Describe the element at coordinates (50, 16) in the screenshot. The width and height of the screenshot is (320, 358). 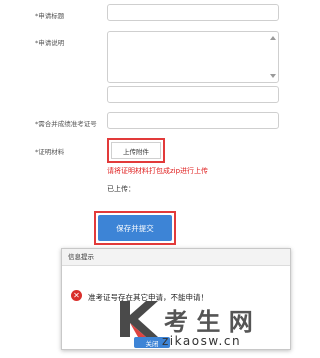
I see `title-label: *申请标题` at that location.